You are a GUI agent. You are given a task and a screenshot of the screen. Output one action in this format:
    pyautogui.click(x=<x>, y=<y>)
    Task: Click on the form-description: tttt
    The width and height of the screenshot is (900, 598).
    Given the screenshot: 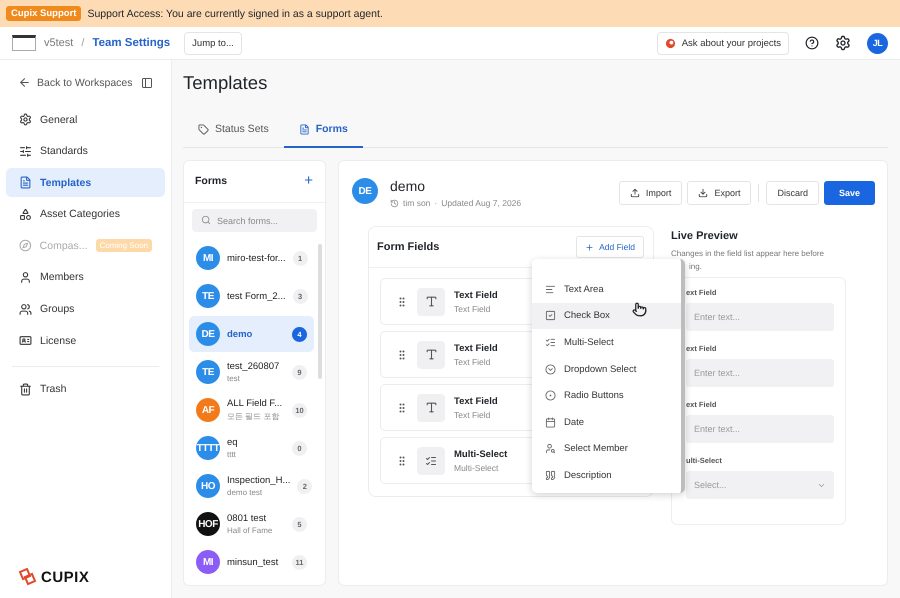 What is the action you would take?
    pyautogui.click(x=232, y=454)
    